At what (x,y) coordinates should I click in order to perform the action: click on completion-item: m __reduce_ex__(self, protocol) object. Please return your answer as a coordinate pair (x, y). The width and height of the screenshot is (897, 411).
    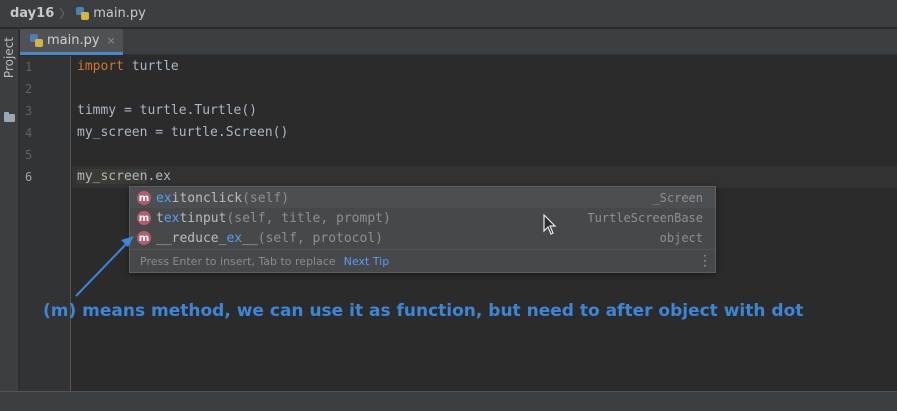
    Looking at the image, I should click on (422, 238).